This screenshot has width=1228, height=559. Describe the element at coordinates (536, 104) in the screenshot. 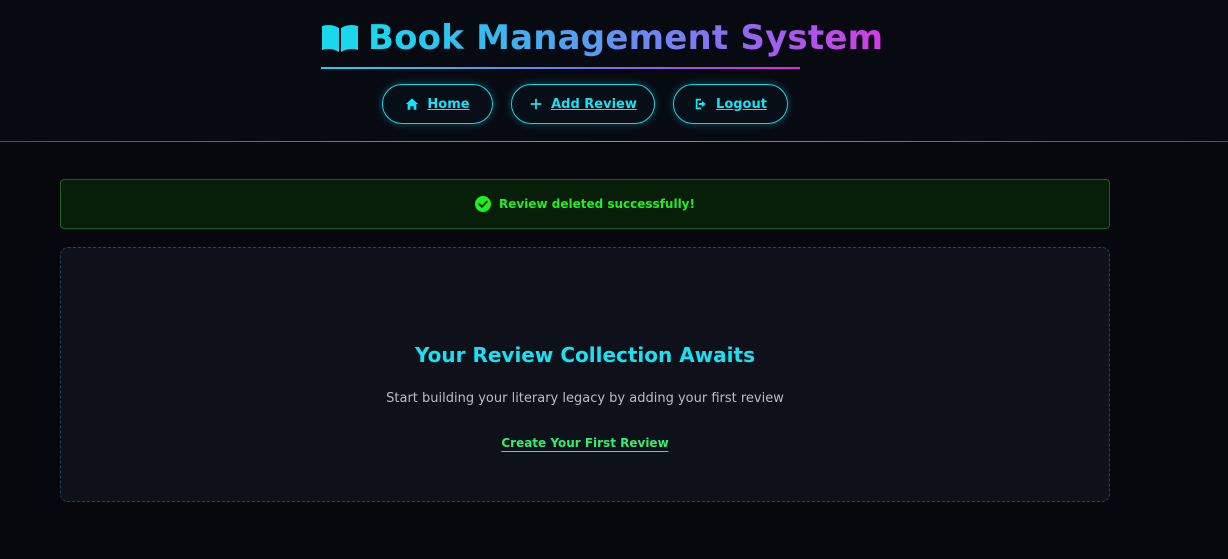

I see `plus-icon` at that location.